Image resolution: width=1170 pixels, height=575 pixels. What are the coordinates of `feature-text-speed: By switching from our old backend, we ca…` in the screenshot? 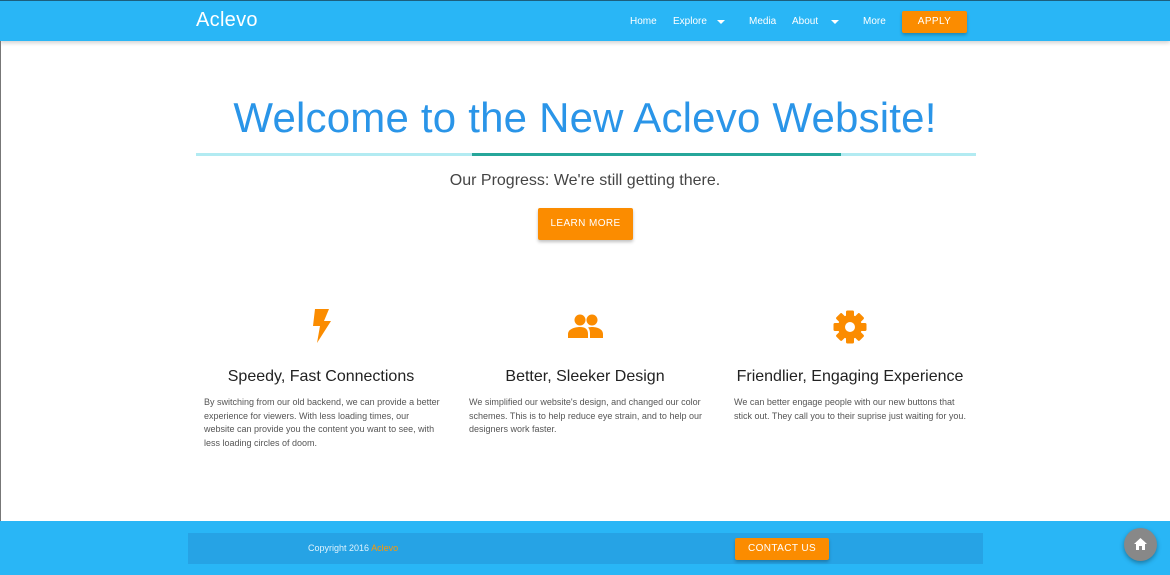 It's located at (322, 422).